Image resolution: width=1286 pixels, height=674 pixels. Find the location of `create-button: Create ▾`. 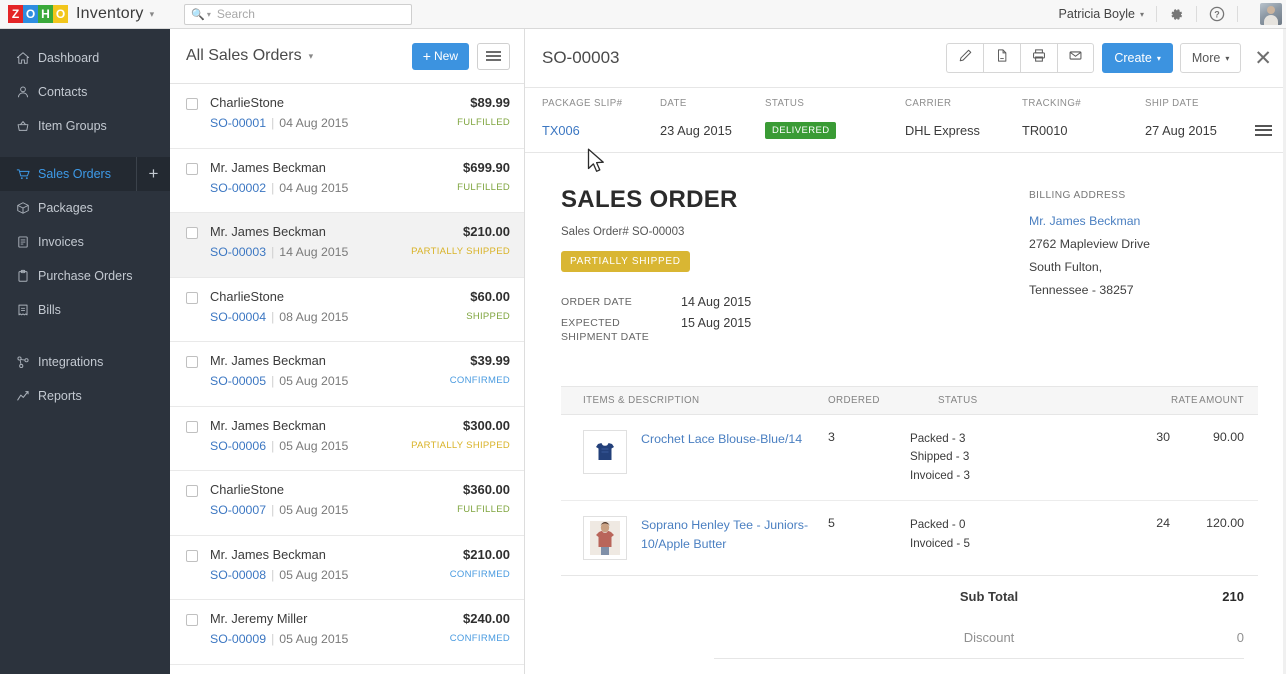

create-button: Create ▾ is located at coordinates (1137, 58).